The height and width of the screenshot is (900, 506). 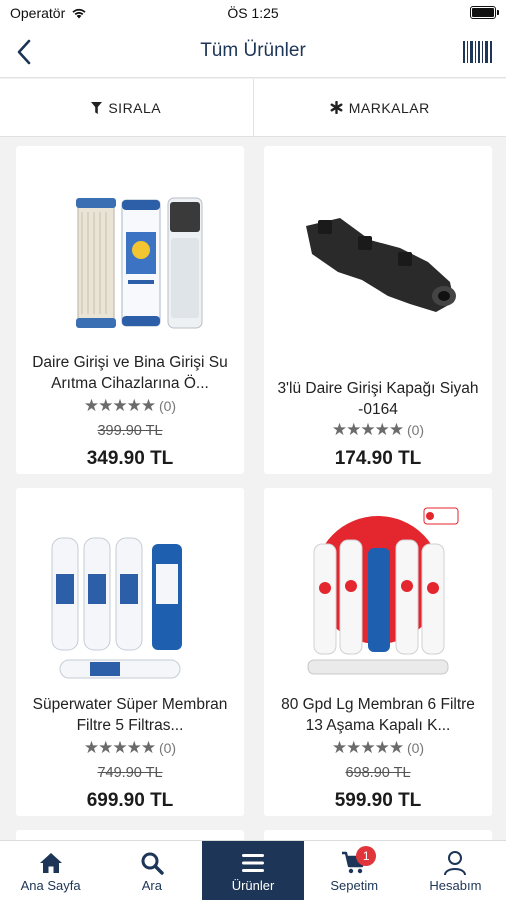 What do you see at coordinates (97, 107) in the screenshot?
I see `filter-icon` at bounding box center [97, 107].